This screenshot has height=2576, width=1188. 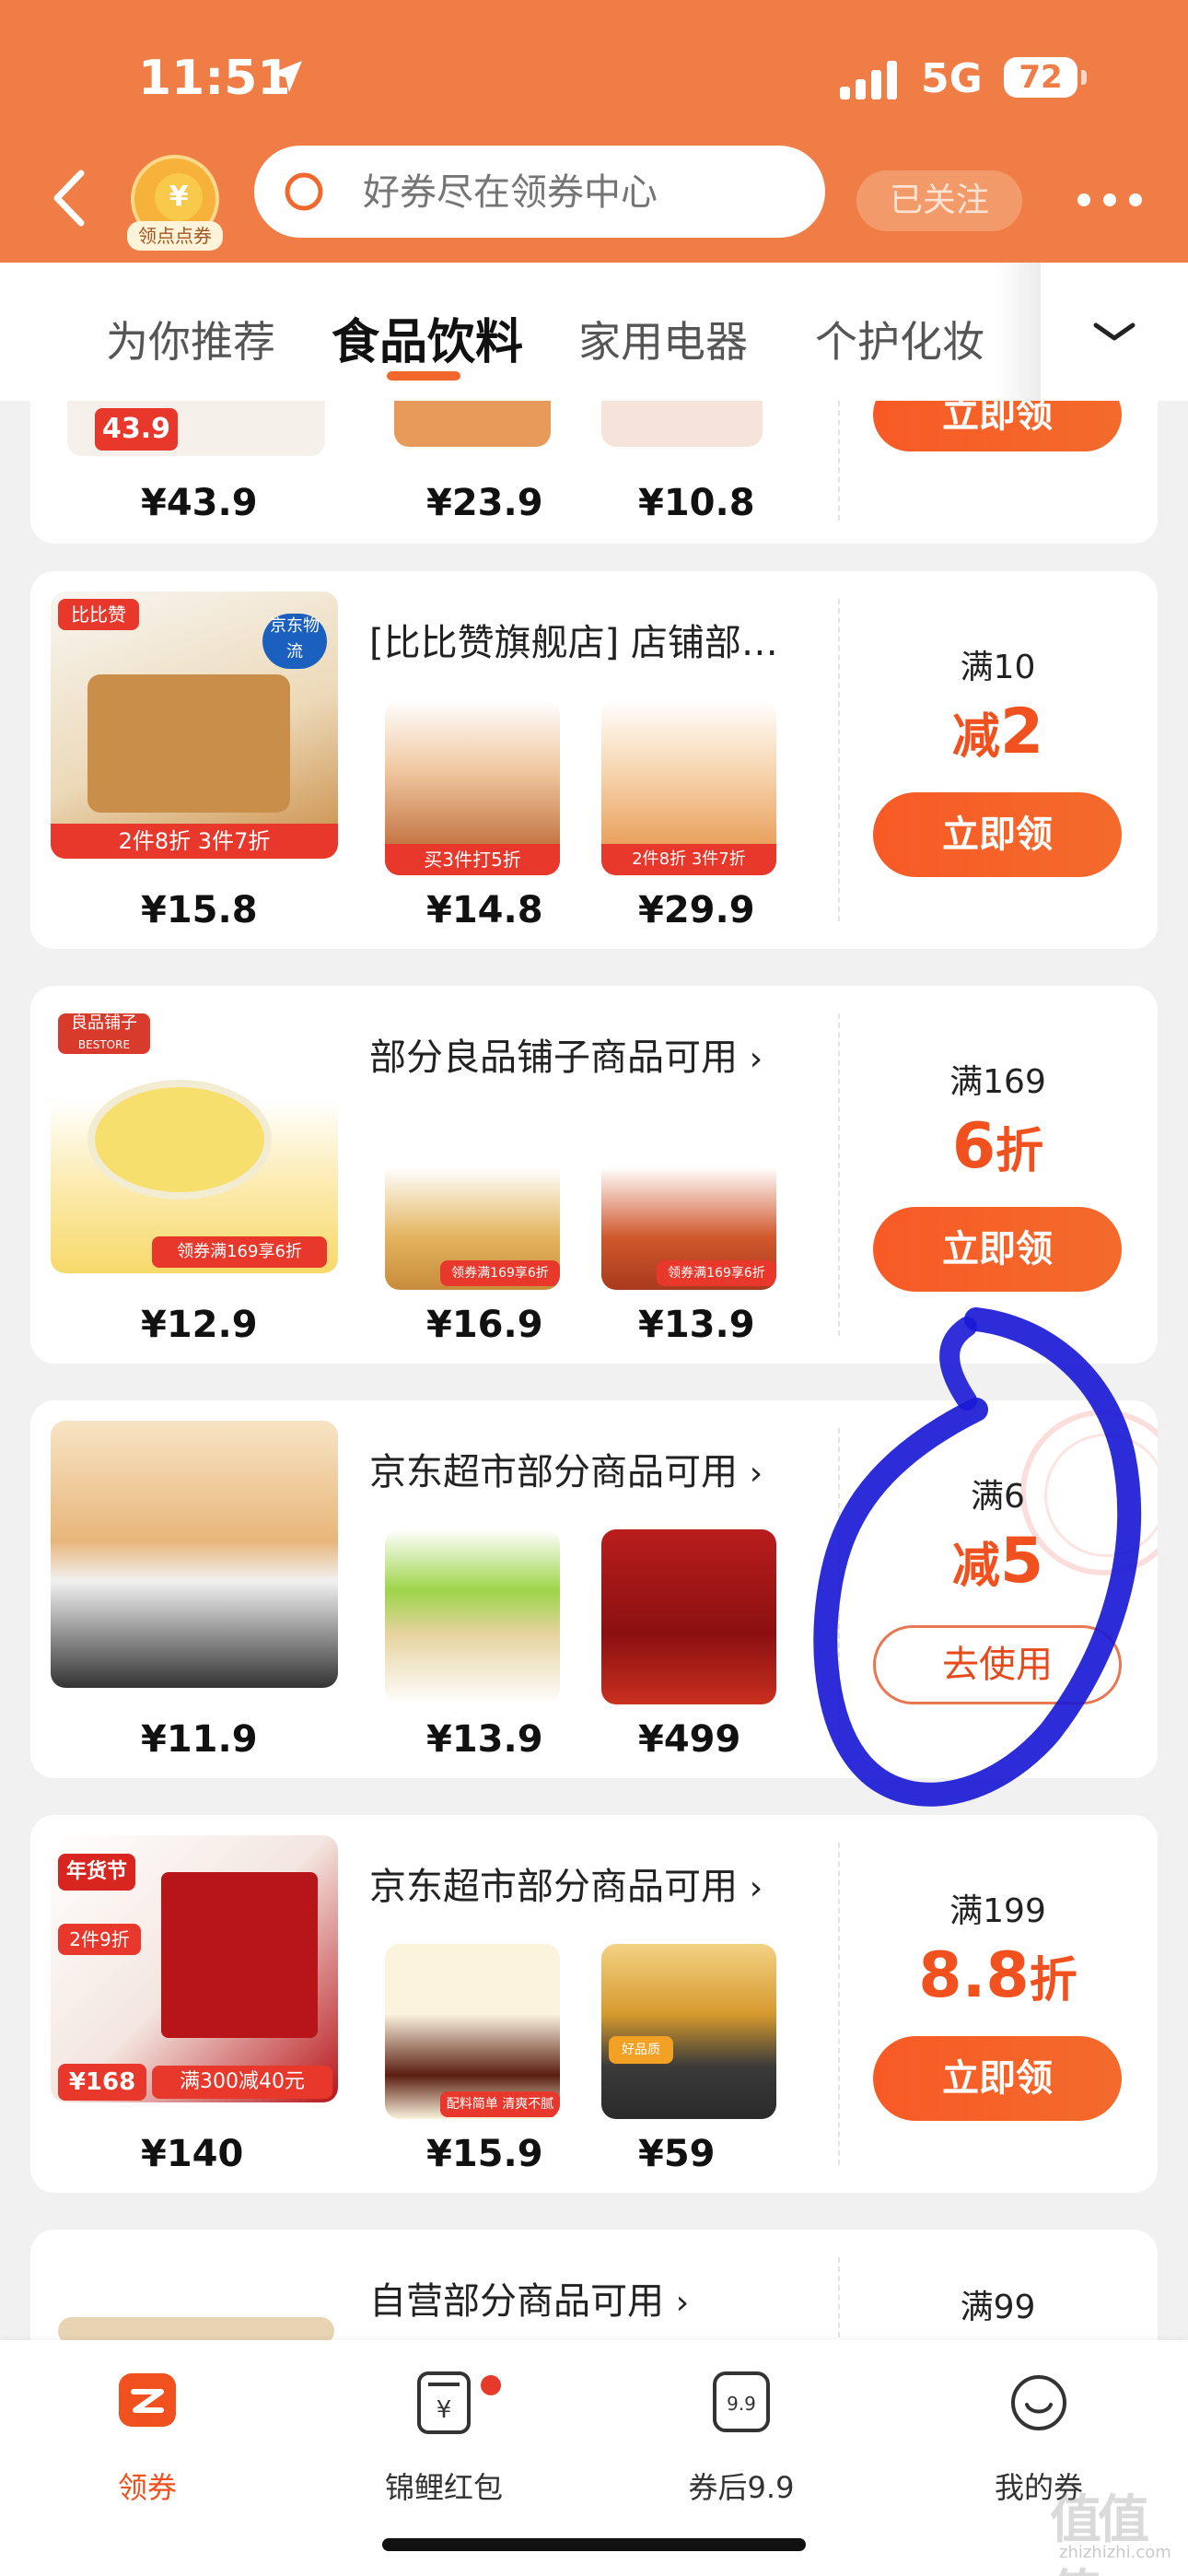 I want to click on product-image: 配料简单 清爽不腻, so click(x=473, y=2031).